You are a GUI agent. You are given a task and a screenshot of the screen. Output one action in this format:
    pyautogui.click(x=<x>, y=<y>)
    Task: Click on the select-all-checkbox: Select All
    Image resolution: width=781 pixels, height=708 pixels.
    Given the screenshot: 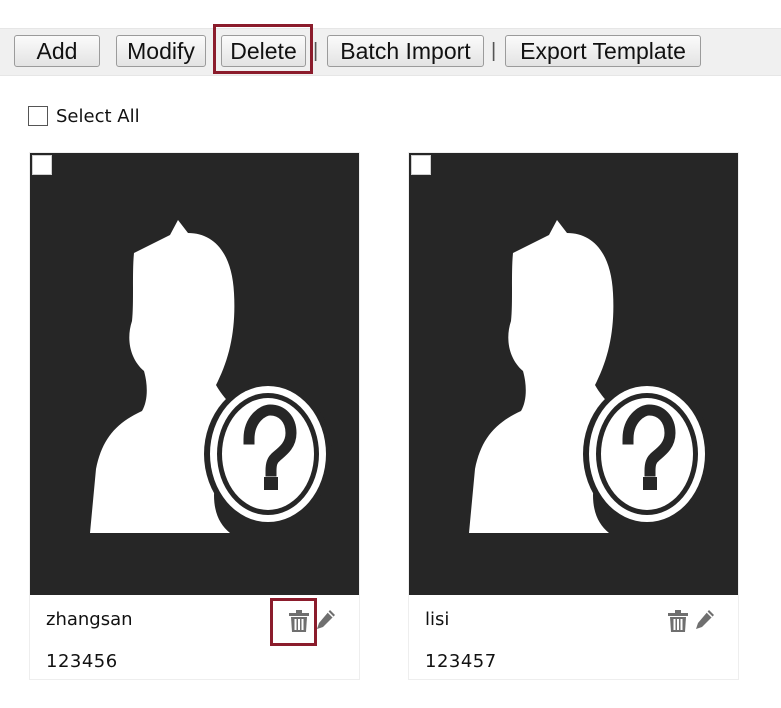 What is the action you would take?
    pyautogui.click(x=84, y=116)
    